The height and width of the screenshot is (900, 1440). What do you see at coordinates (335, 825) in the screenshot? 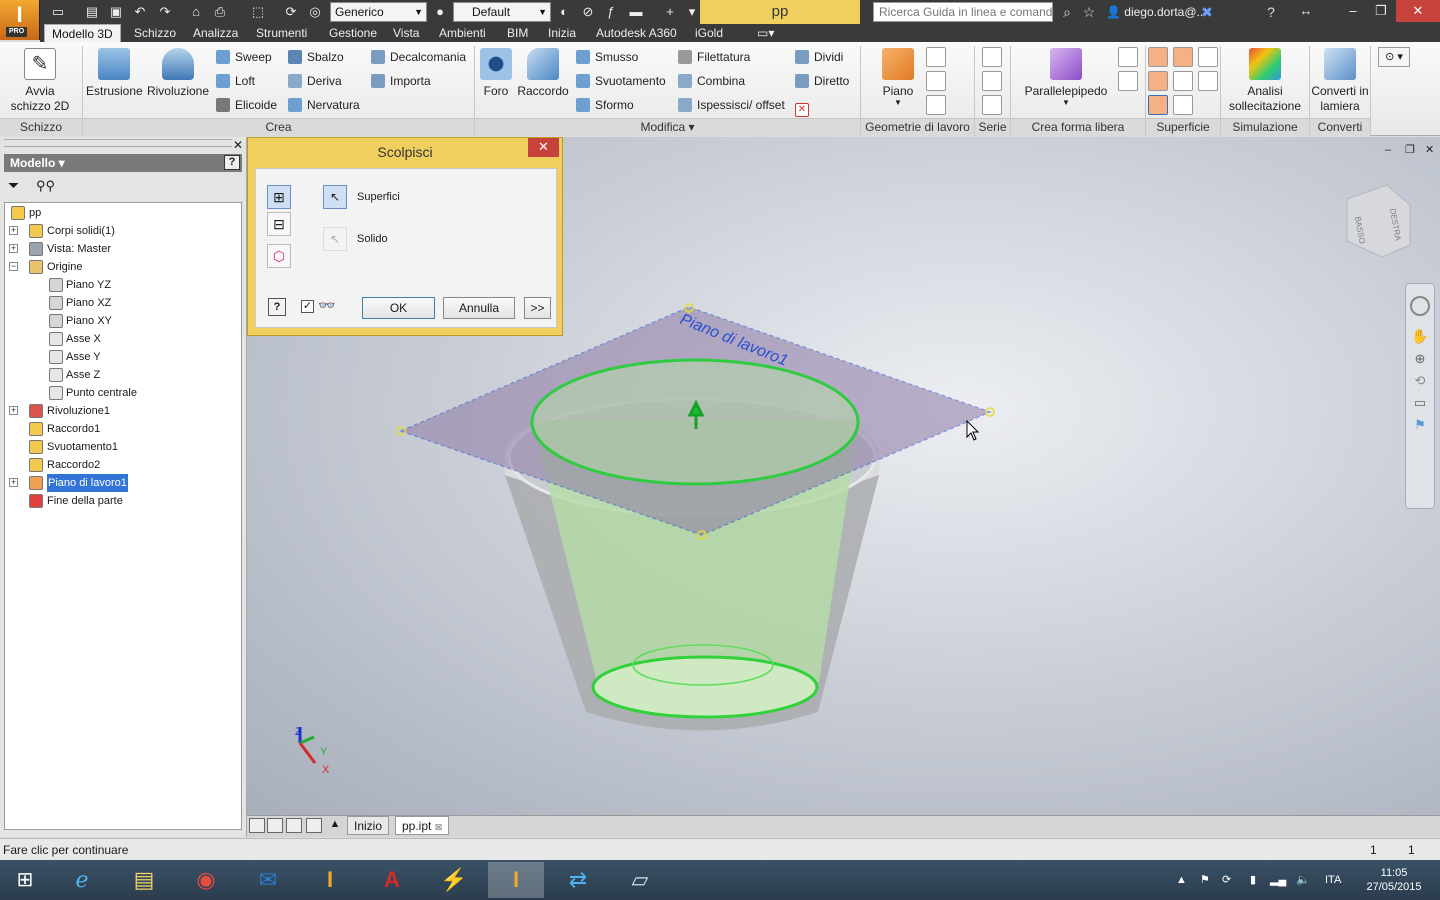
I see `open-documents-icon: ▲` at bounding box center [335, 825].